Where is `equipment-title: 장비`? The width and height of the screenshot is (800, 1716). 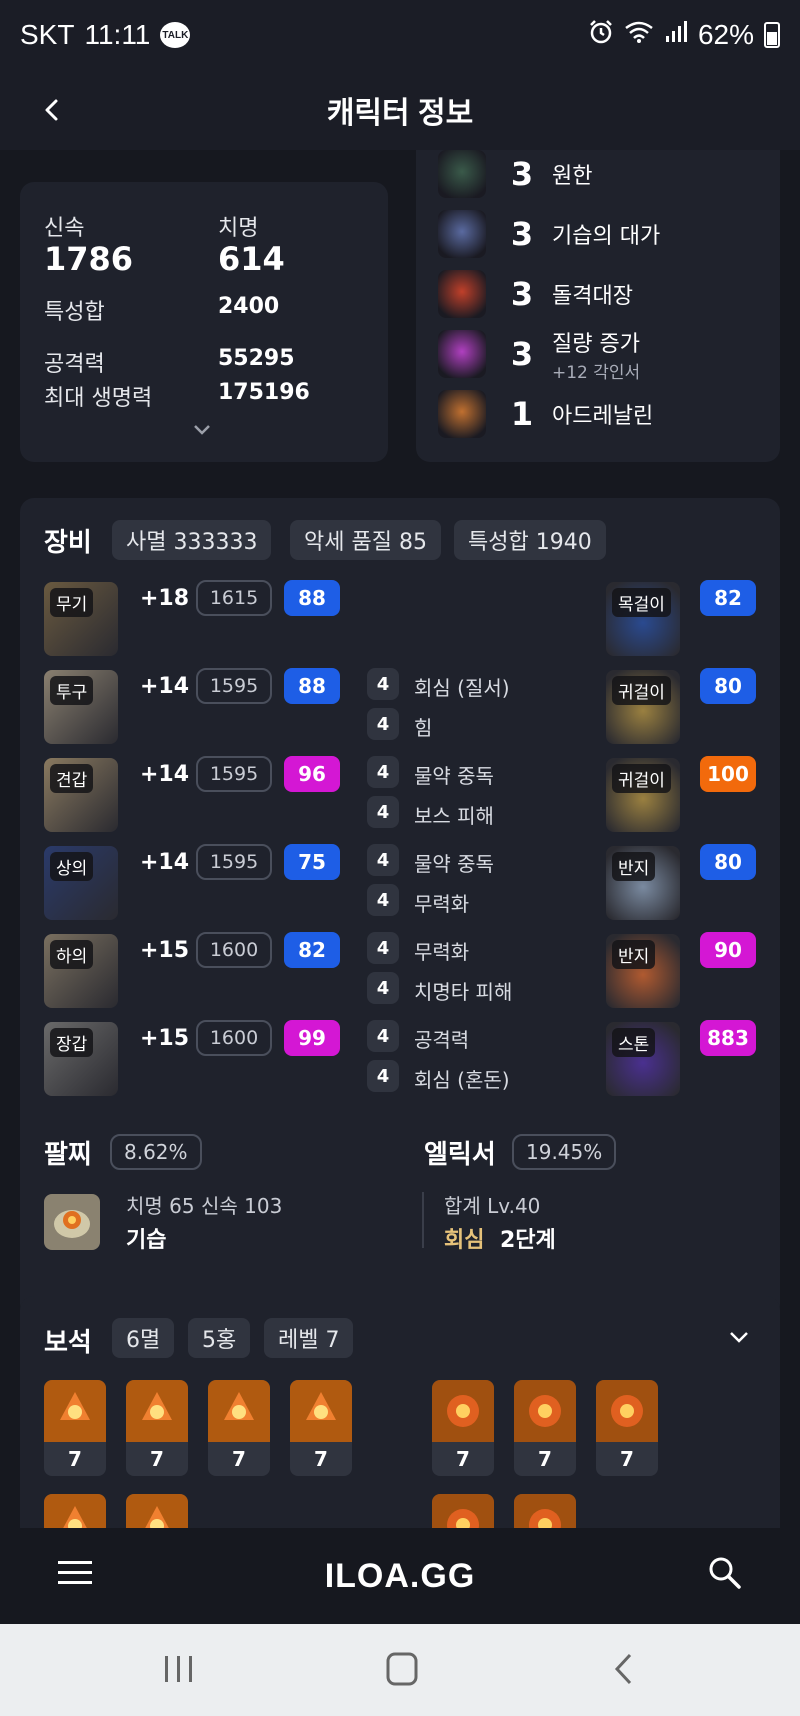 equipment-title: 장비 is located at coordinates (68, 543).